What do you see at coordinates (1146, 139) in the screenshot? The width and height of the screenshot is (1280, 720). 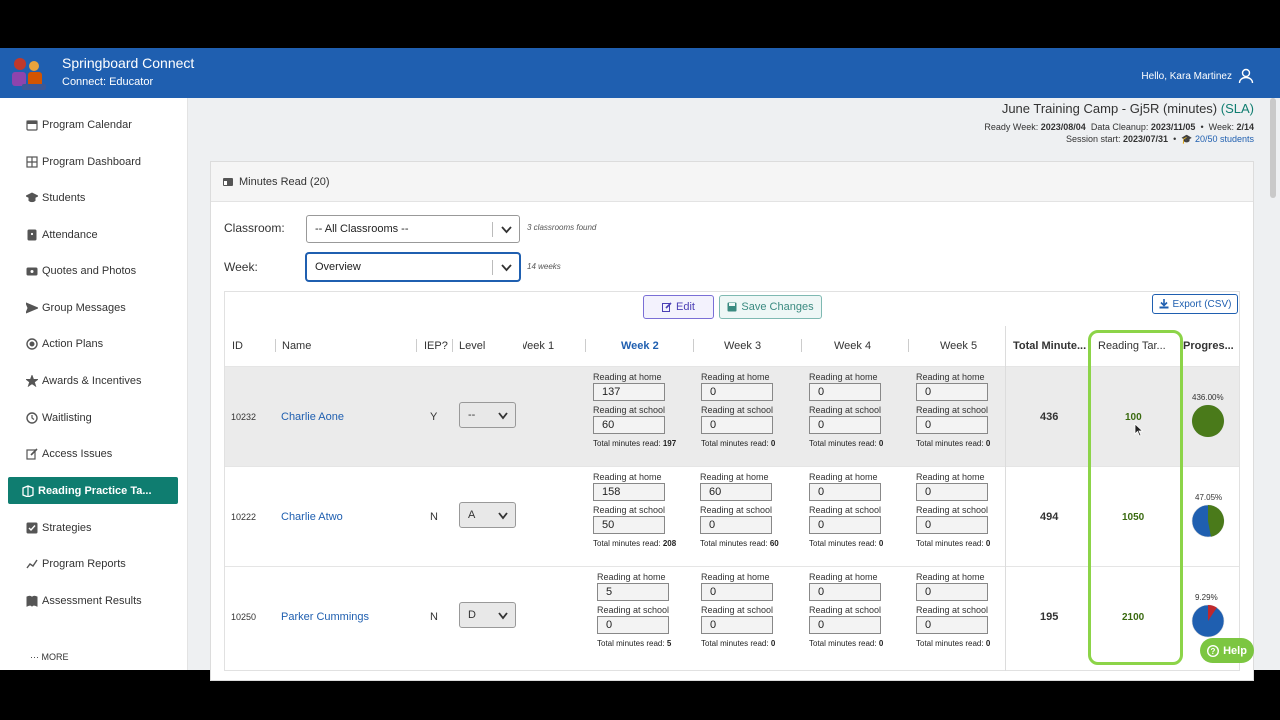 I see `session-start: 2023/07/31` at bounding box center [1146, 139].